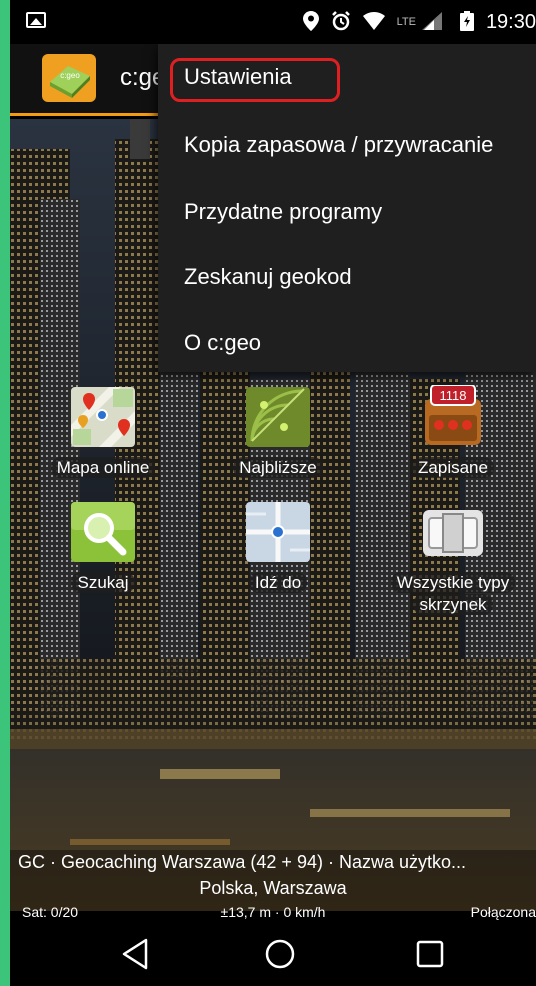  What do you see at coordinates (466, 22) in the screenshot?
I see `battery-icon` at bounding box center [466, 22].